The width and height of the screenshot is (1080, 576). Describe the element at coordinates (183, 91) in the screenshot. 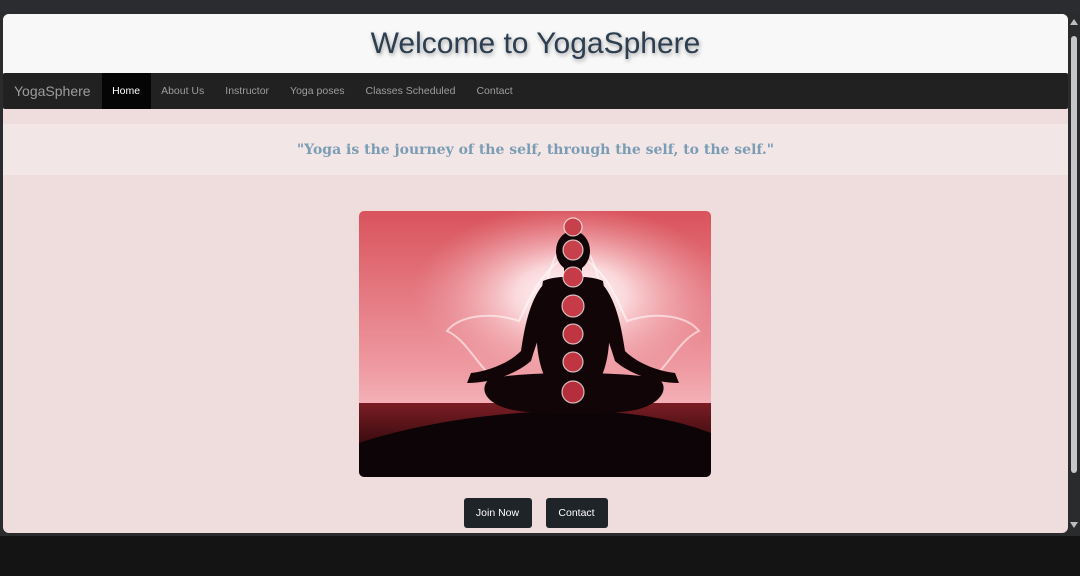

I see `nav-item-about-us: About Us` at that location.